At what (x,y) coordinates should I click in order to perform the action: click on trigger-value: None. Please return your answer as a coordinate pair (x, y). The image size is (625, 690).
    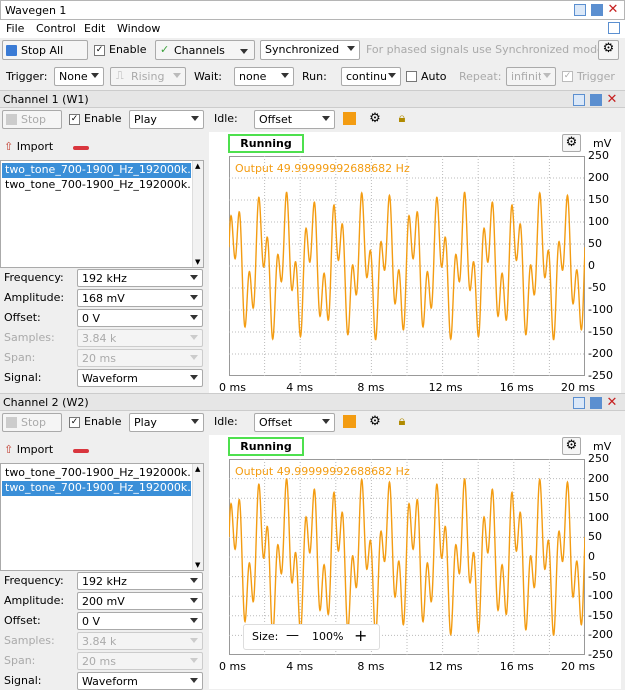
    Looking at the image, I should click on (73, 76).